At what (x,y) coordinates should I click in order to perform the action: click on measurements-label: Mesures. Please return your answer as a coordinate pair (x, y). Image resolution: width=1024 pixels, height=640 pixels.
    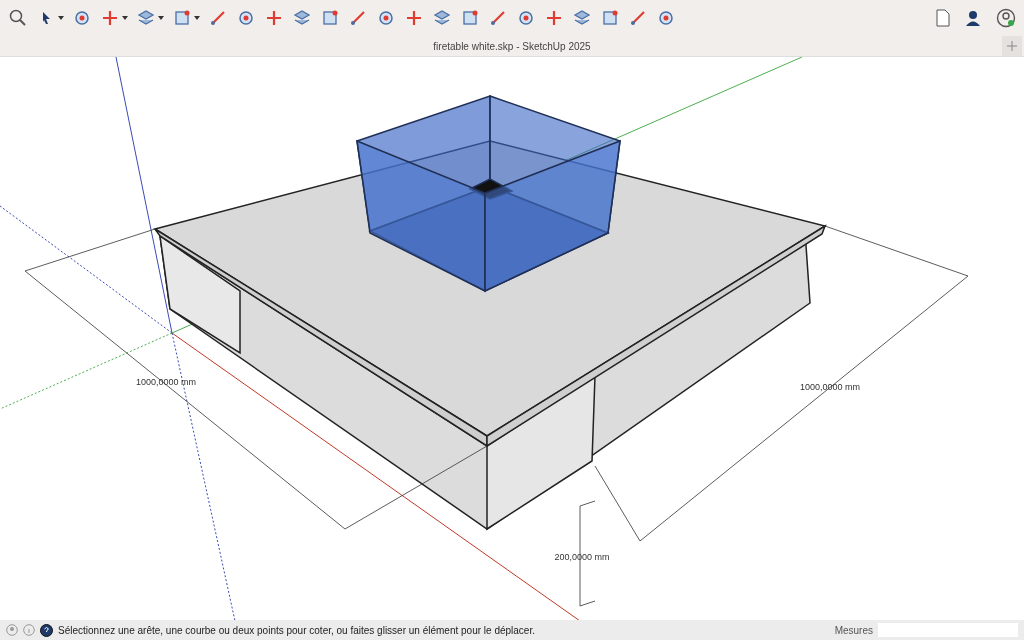
    Looking at the image, I should click on (853, 630).